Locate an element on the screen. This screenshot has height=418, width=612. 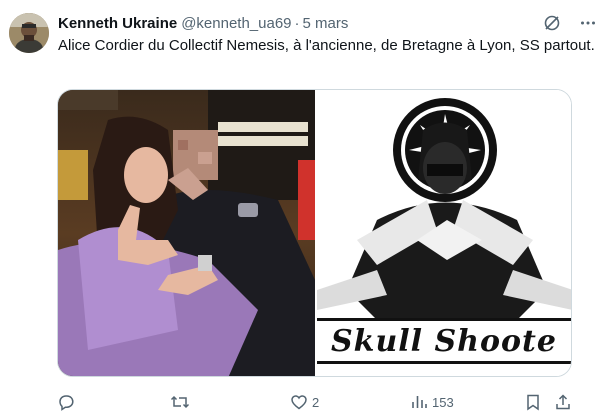
share-icon is located at coordinates (563, 402).